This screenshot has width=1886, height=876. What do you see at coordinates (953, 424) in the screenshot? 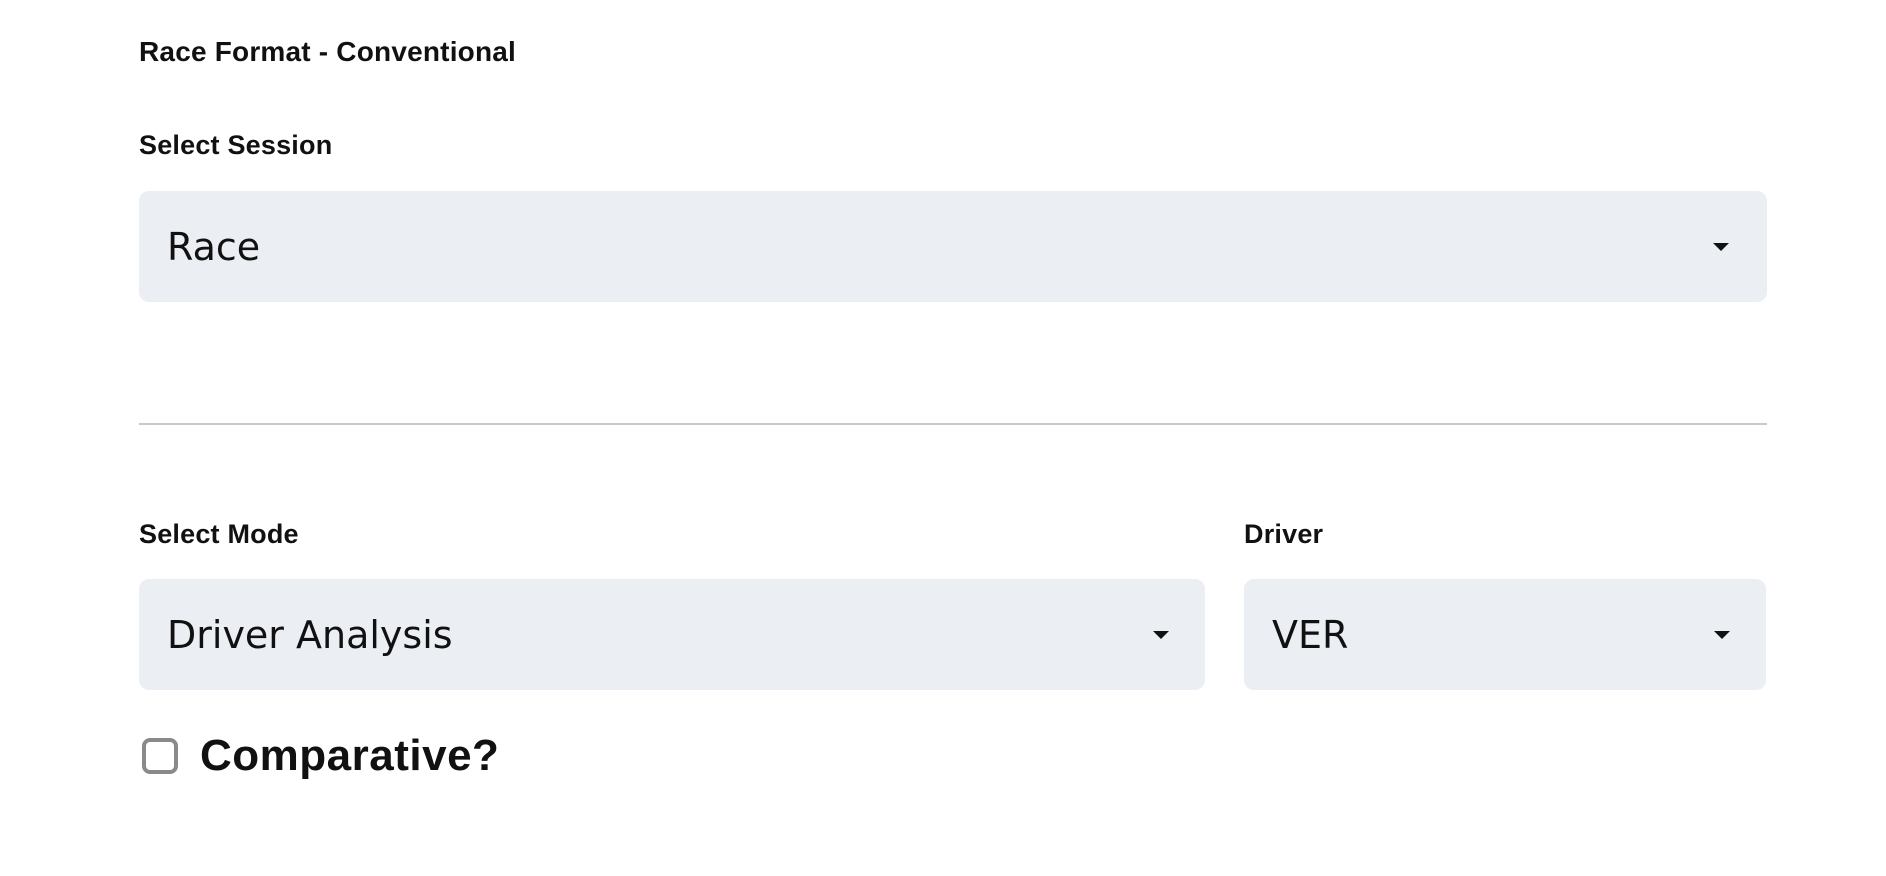
I see `section-divider` at bounding box center [953, 424].